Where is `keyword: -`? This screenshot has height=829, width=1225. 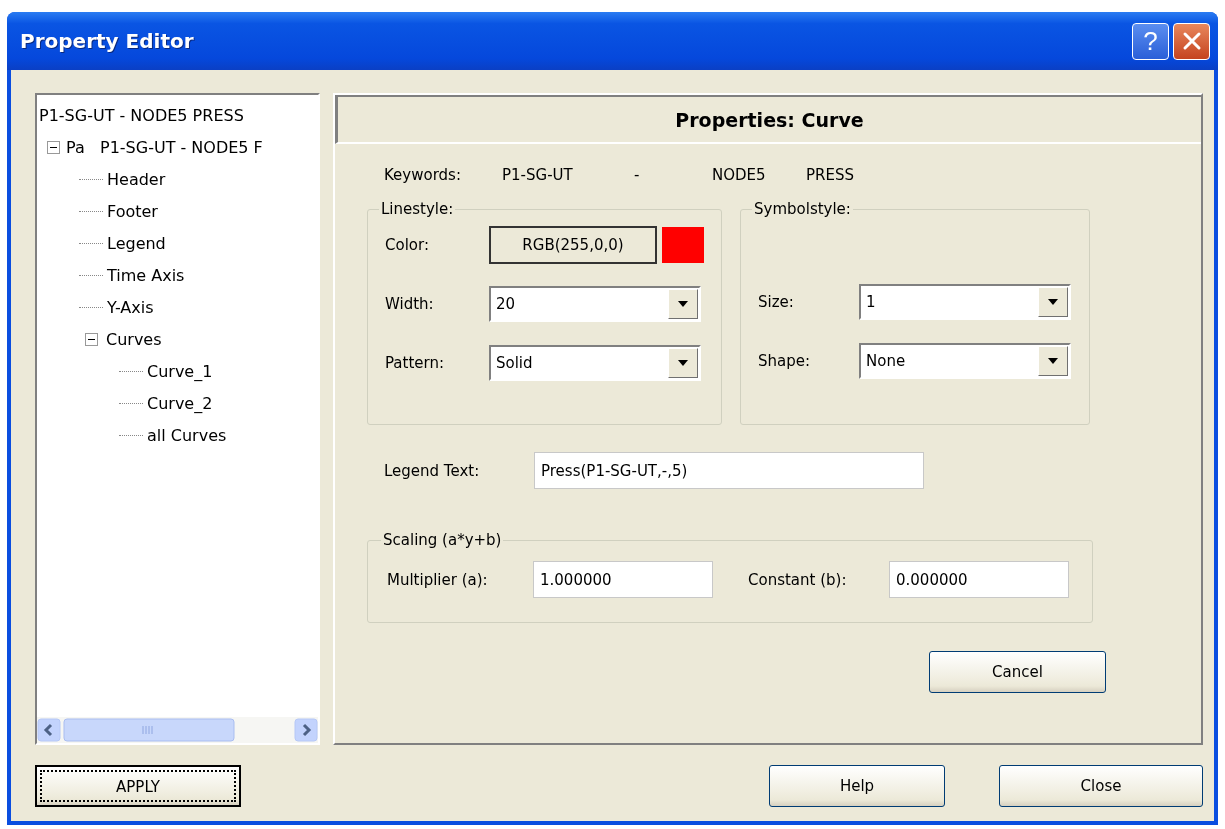 keyword: - is located at coordinates (637, 175).